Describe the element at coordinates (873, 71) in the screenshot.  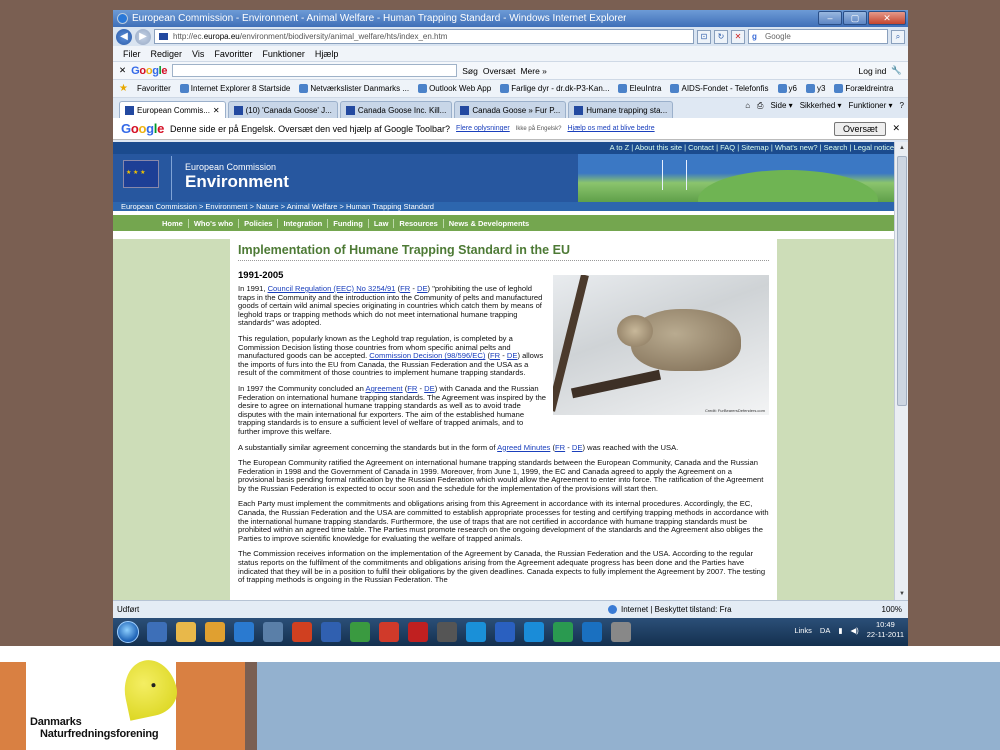
I see `login-button: Log ind` at that location.